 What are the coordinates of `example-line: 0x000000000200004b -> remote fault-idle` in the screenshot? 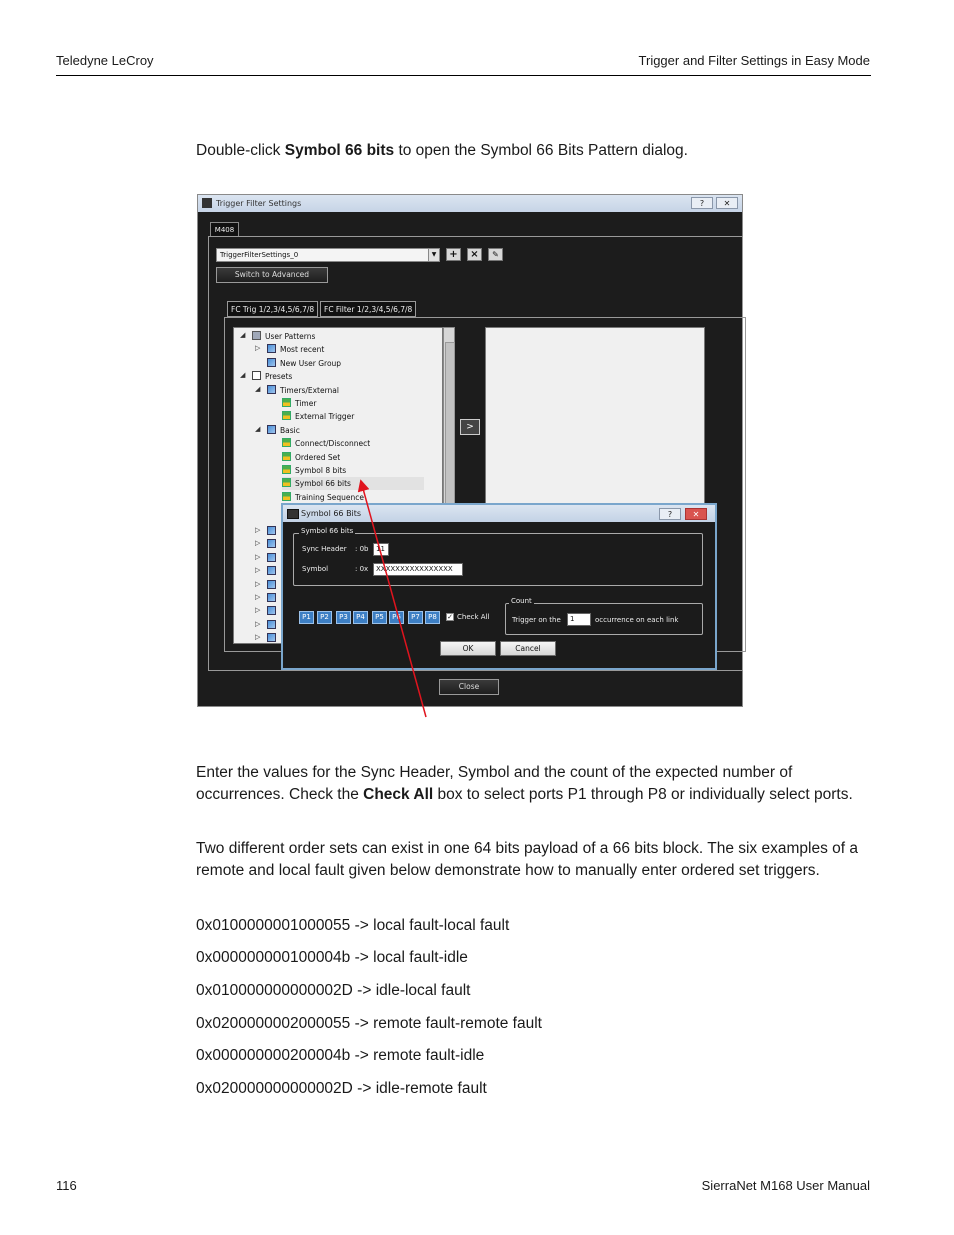 It's located at (340, 1055).